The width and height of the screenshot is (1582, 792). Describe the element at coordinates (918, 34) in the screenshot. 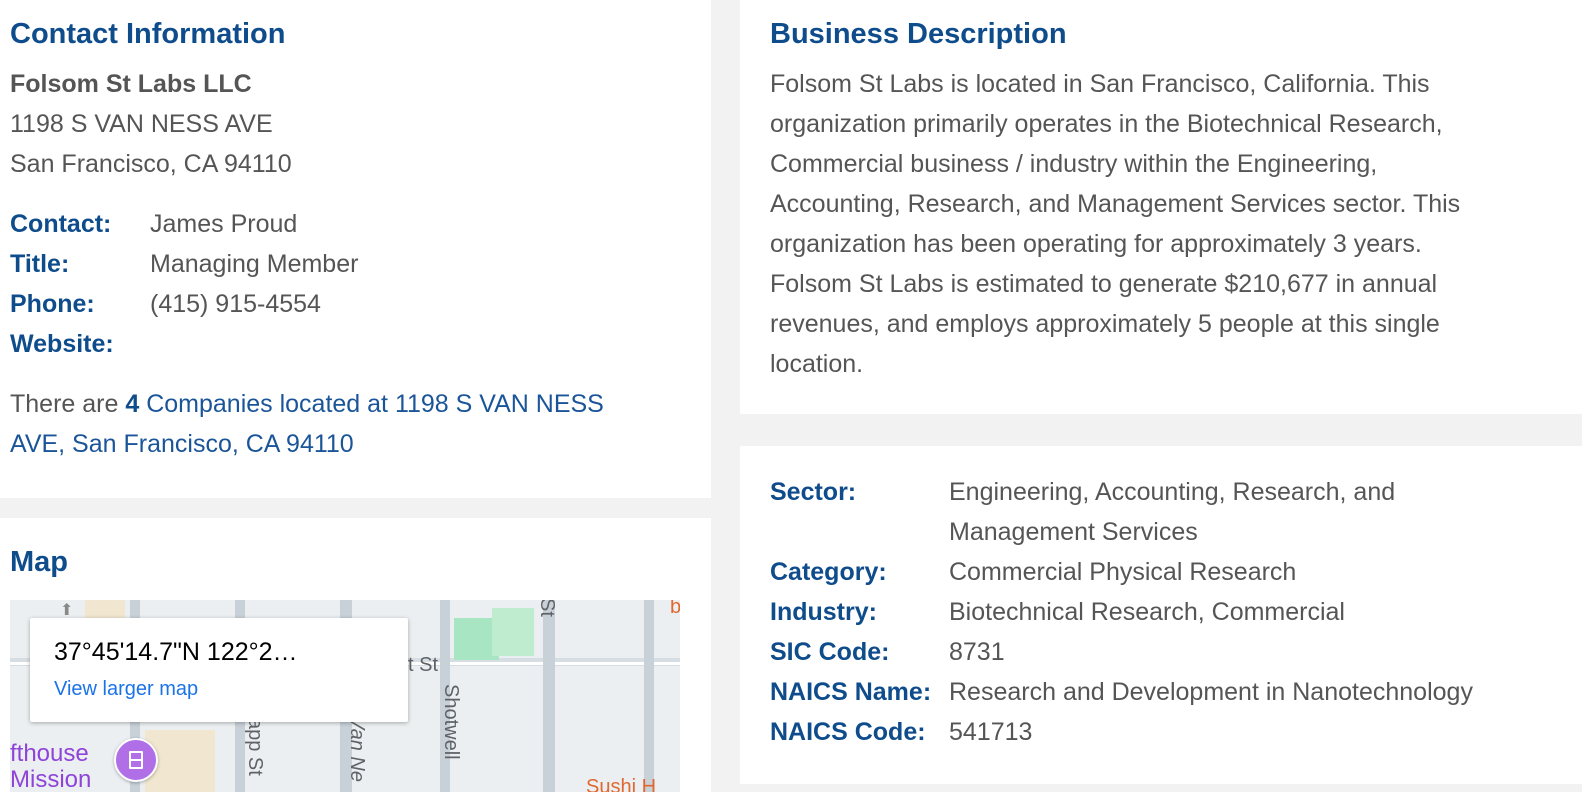

I see `business-heading: Business Description` at that location.